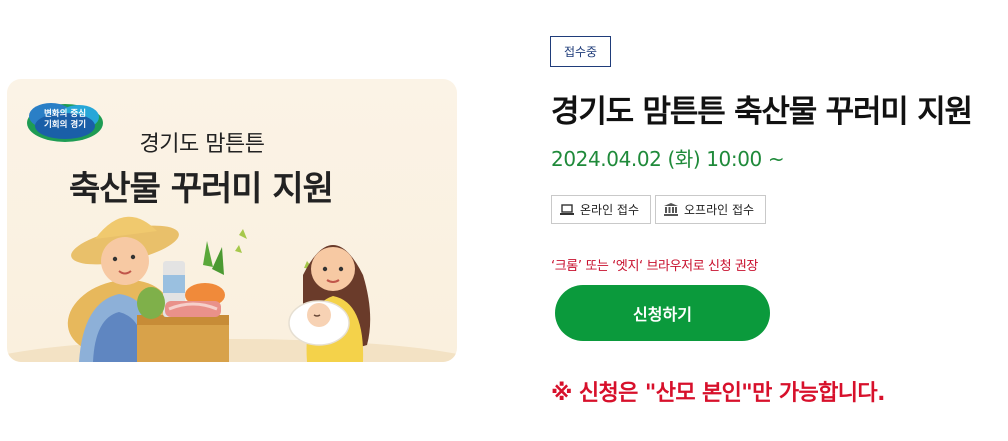 The width and height of the screenshot is (1008, 441). I want to click on browser-recommendation: ‘크롬’ 또는 ‘엣지‘ 브라우저로 신청 권장, so click(654, 266).